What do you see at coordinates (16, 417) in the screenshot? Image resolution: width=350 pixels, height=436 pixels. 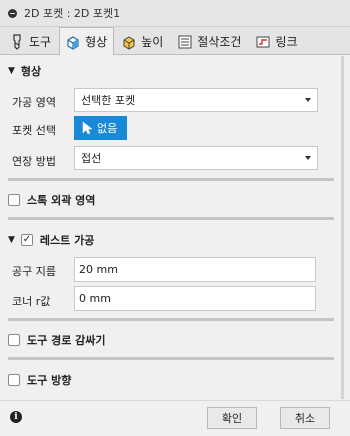 I see `info-icon: i` at bounding box center [16, 417].